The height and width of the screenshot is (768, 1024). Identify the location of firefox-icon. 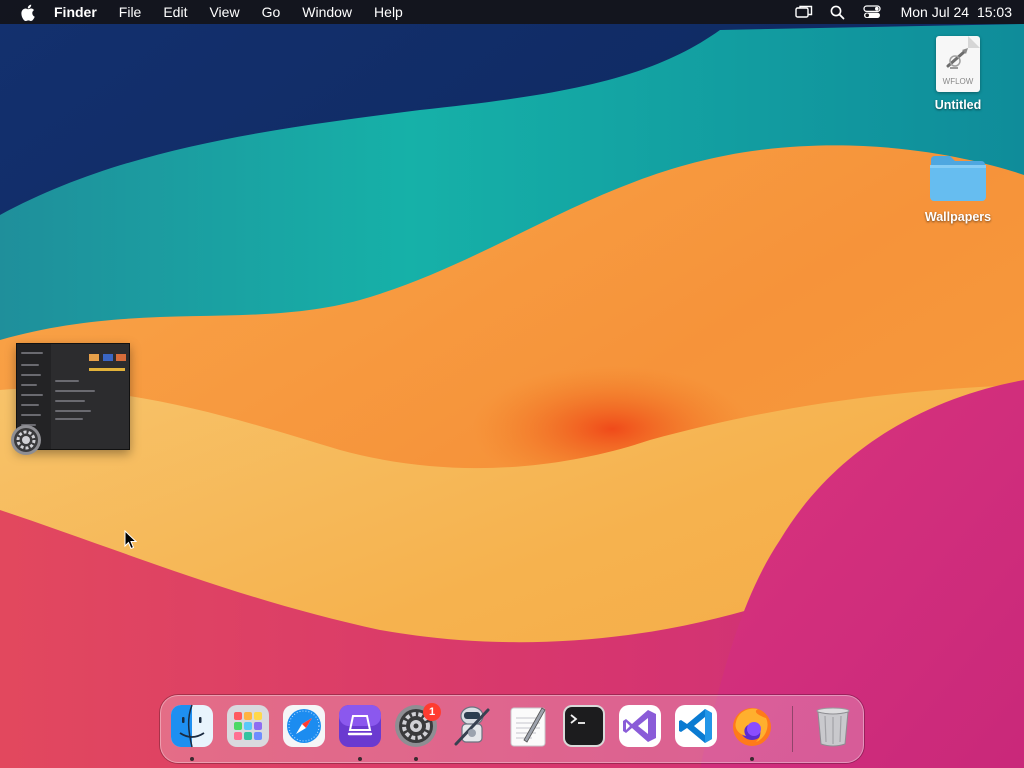
(752, 727).